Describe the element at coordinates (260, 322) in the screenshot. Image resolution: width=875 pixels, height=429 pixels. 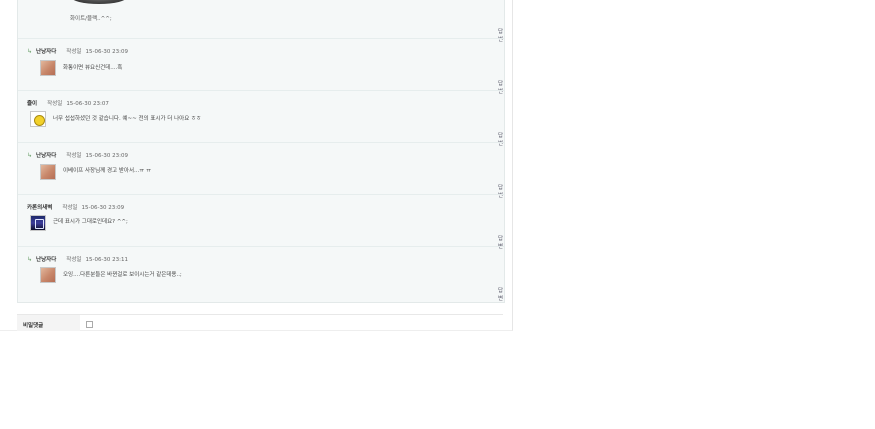
I see `secret-comment-row: 비밀댓글` at that location.